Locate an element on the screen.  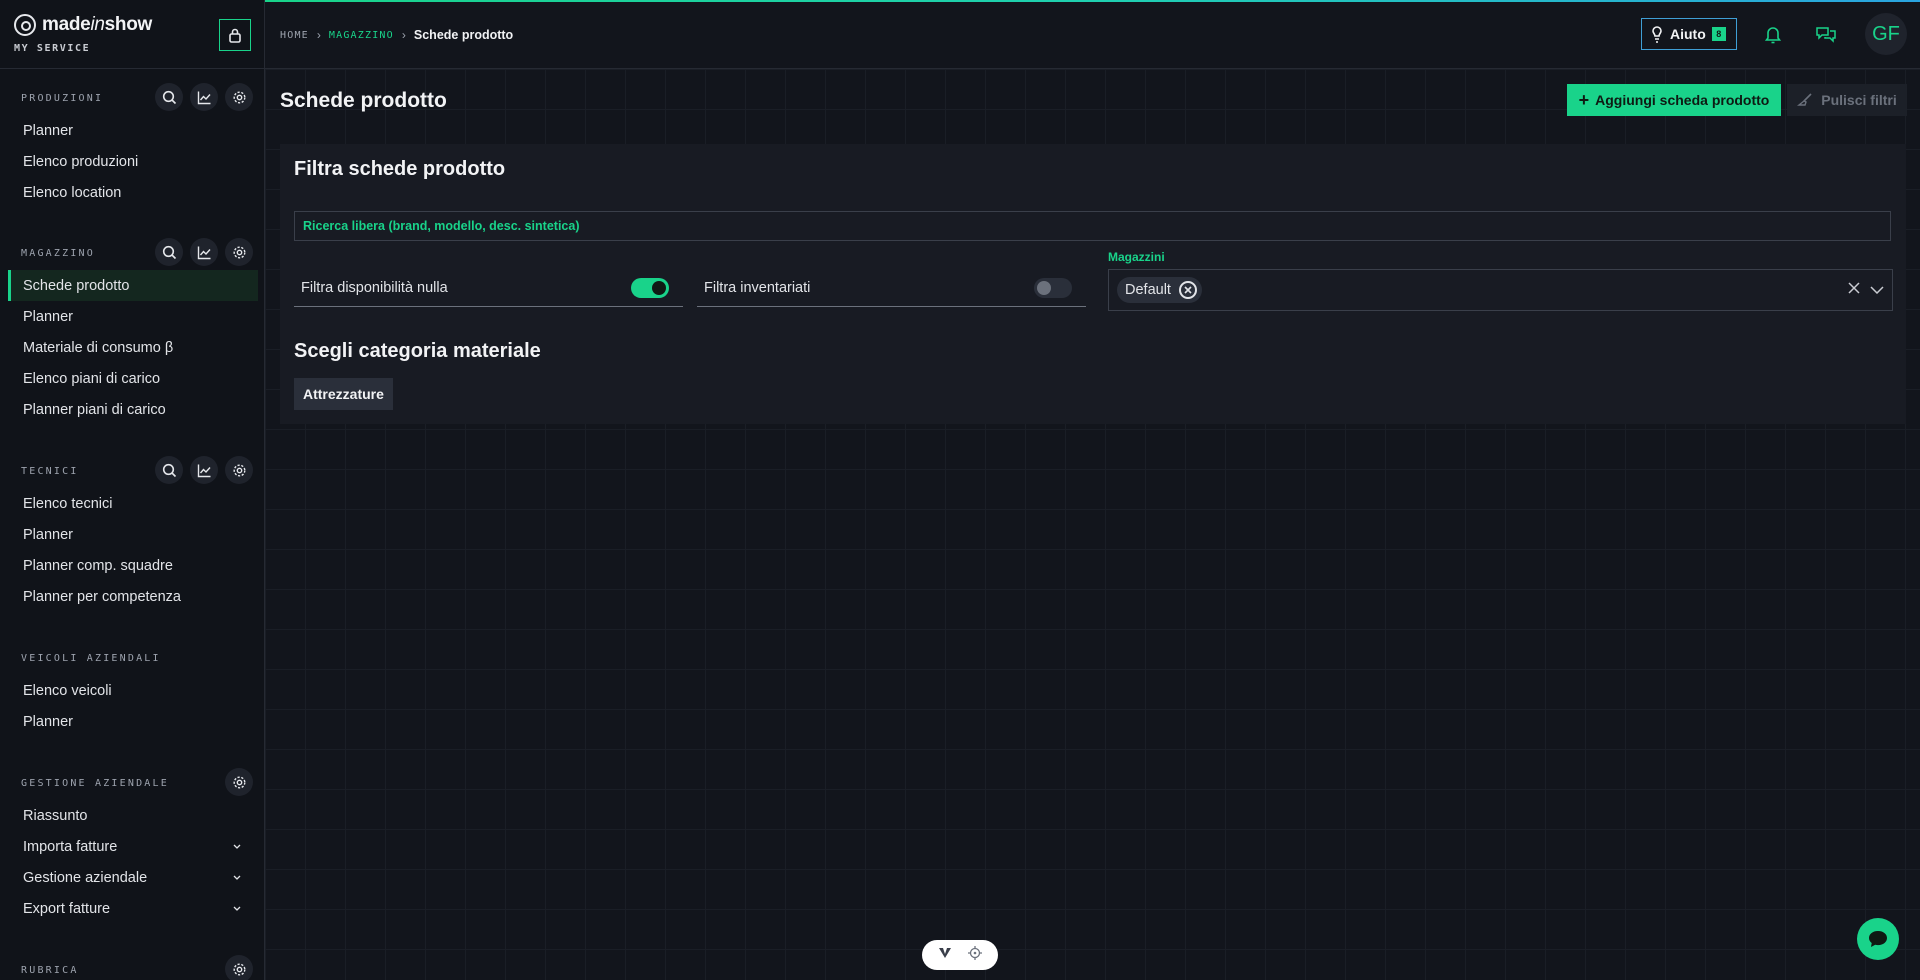
sidebar-item-riassunto: Riassunto is located at coordinates (132, 815).